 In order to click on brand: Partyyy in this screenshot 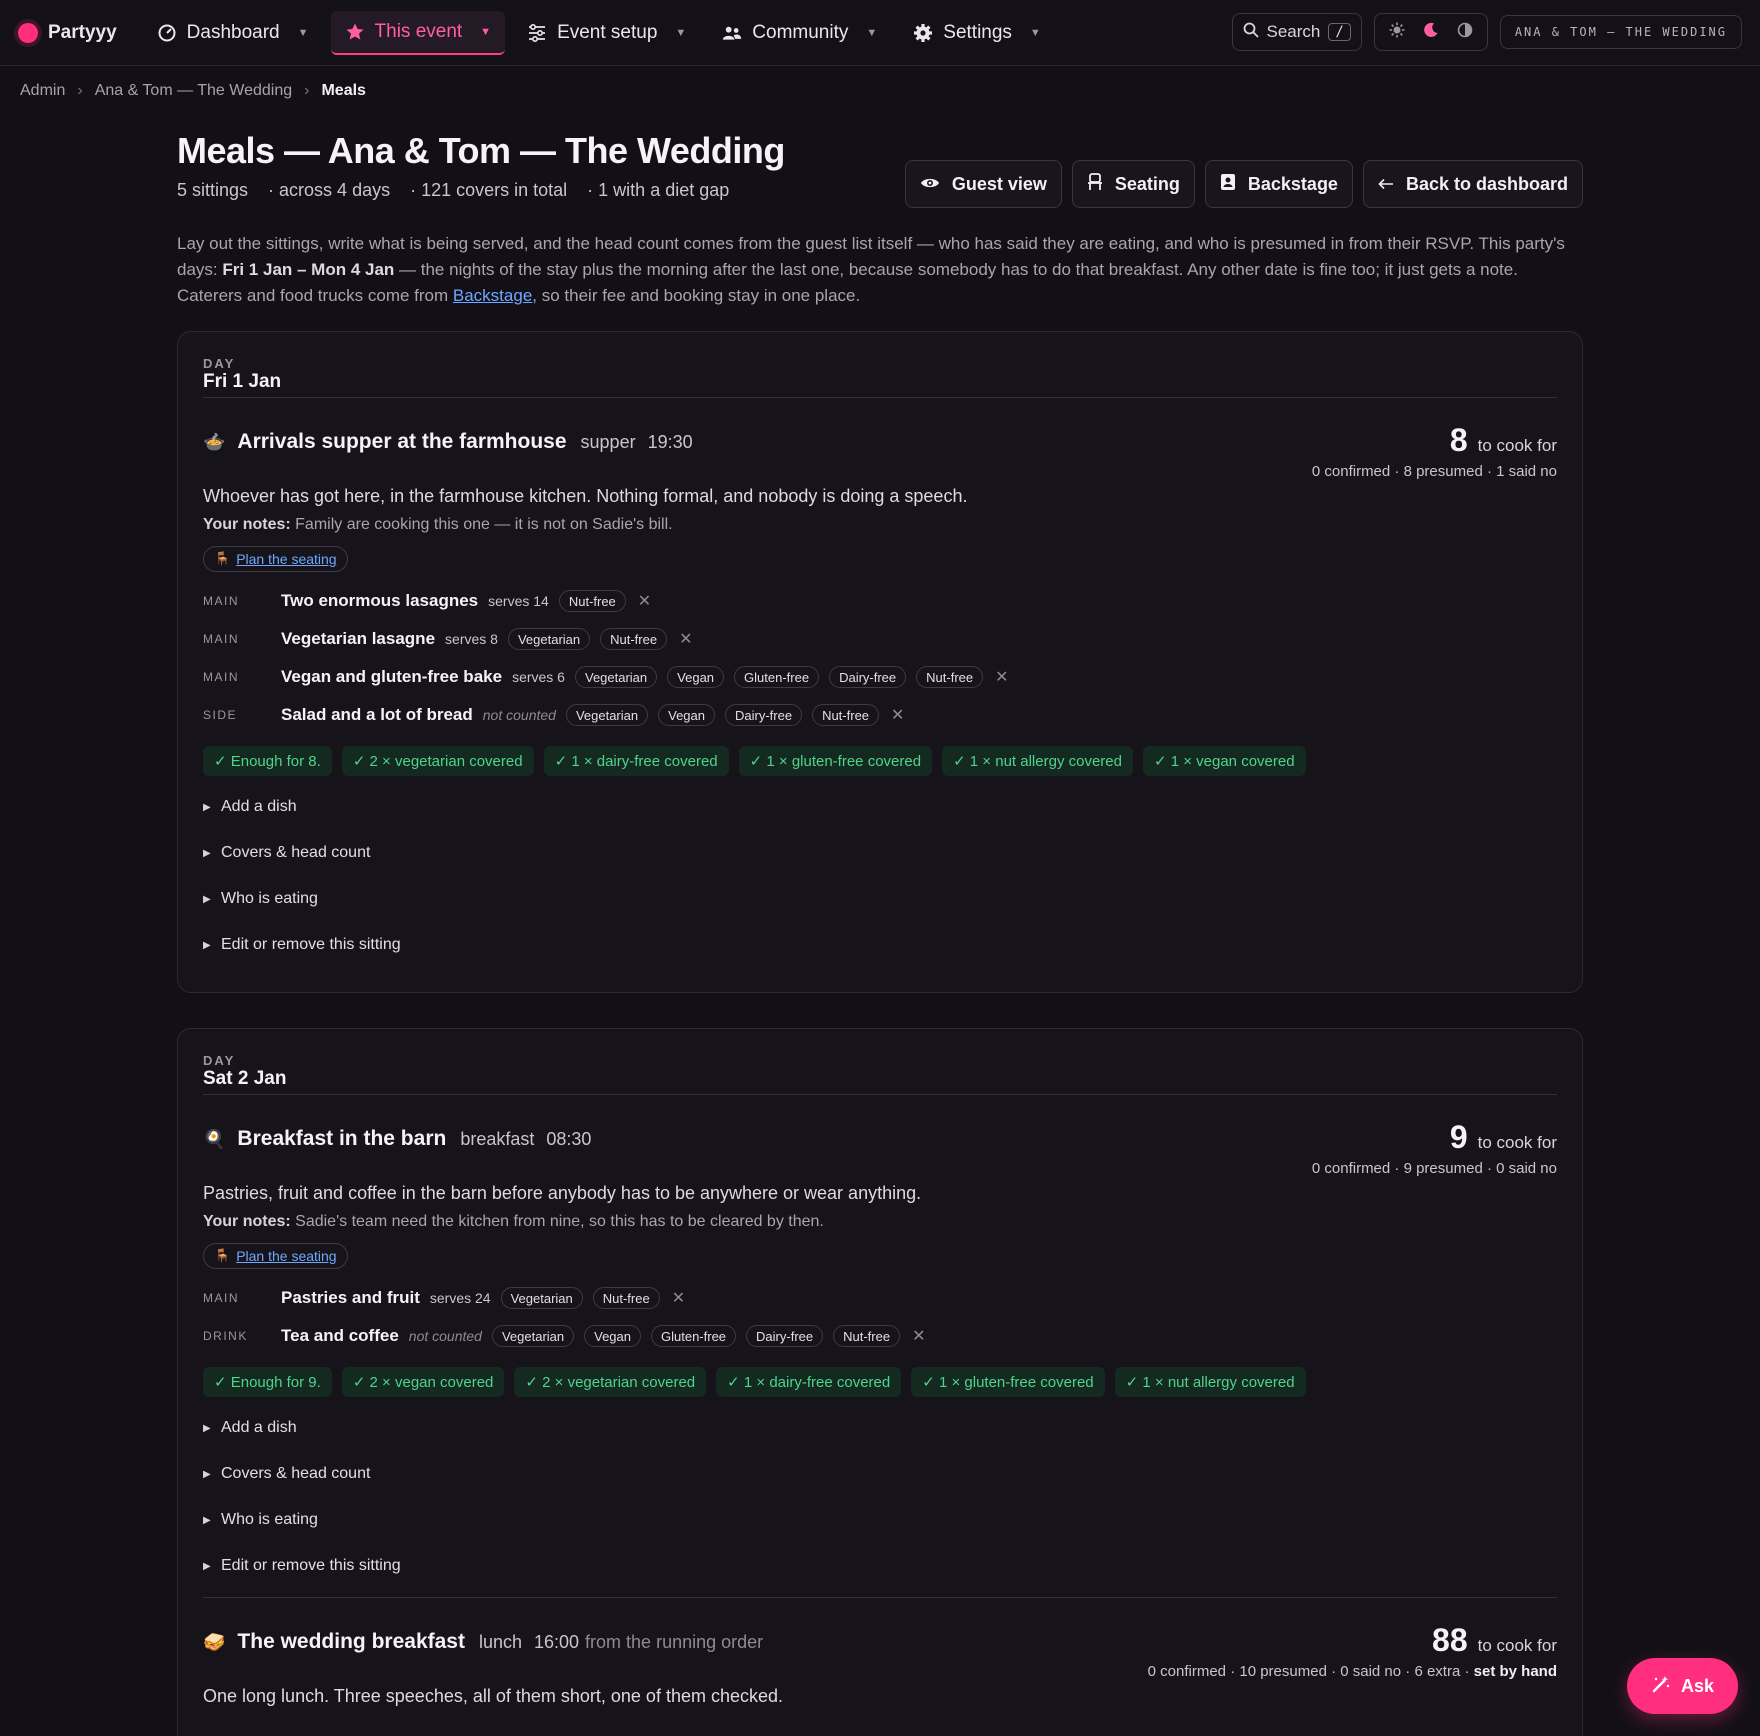, I will do `click(67, 33)`.